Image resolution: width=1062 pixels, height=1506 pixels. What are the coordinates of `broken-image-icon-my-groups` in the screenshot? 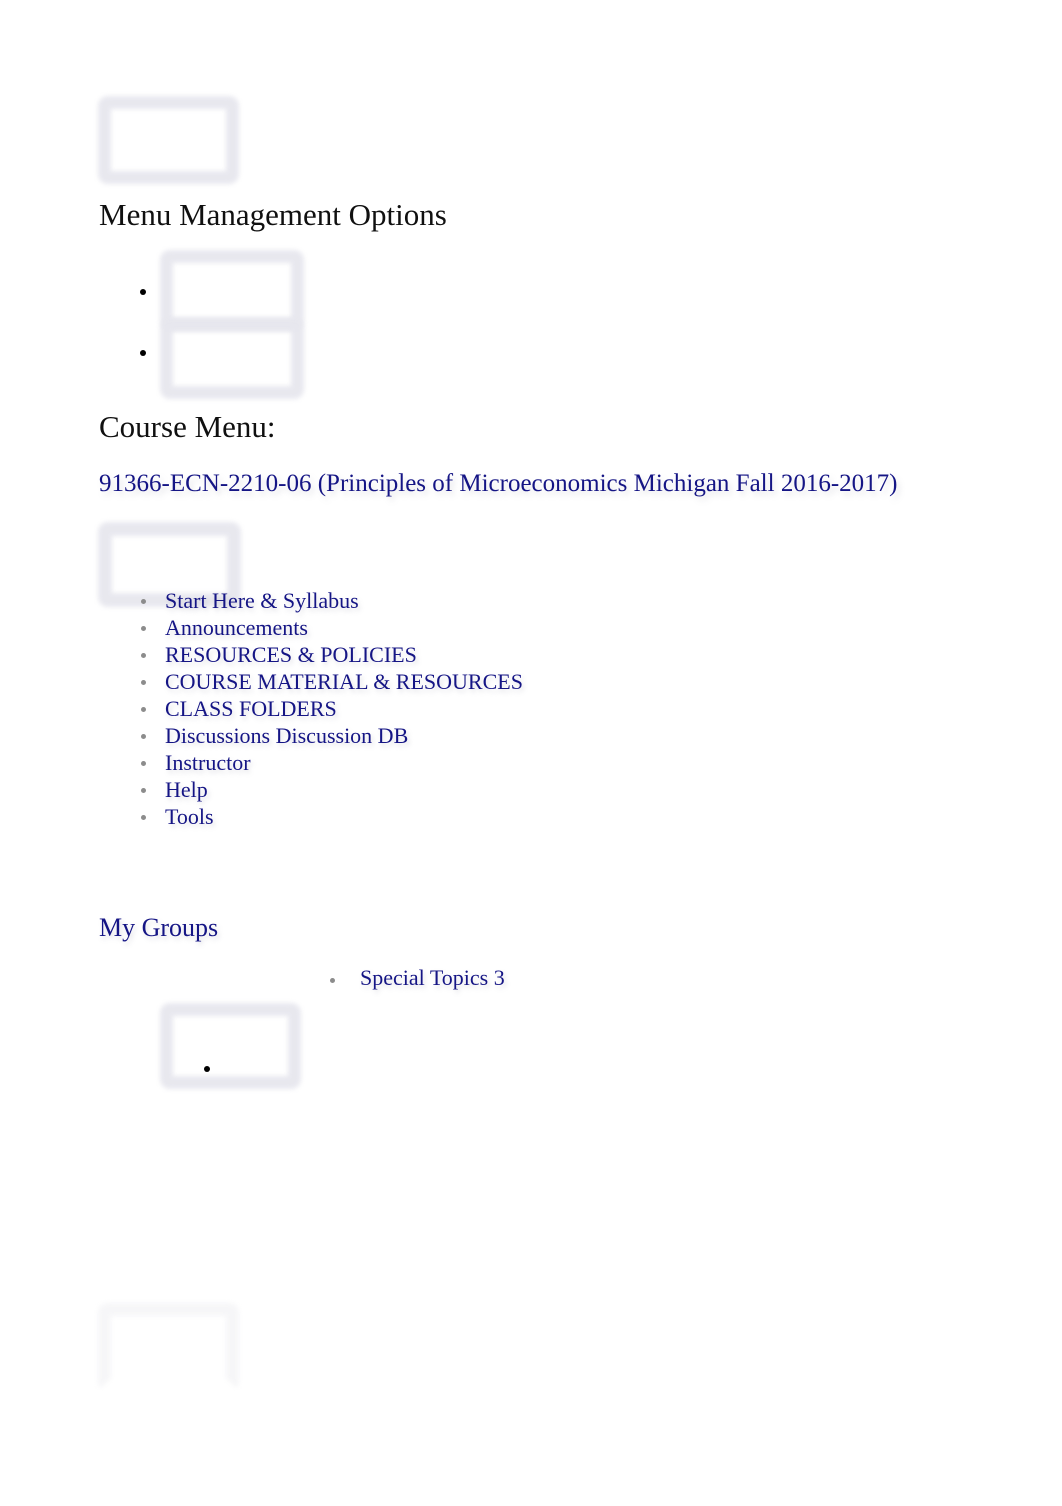 It's located at (230, 1046).